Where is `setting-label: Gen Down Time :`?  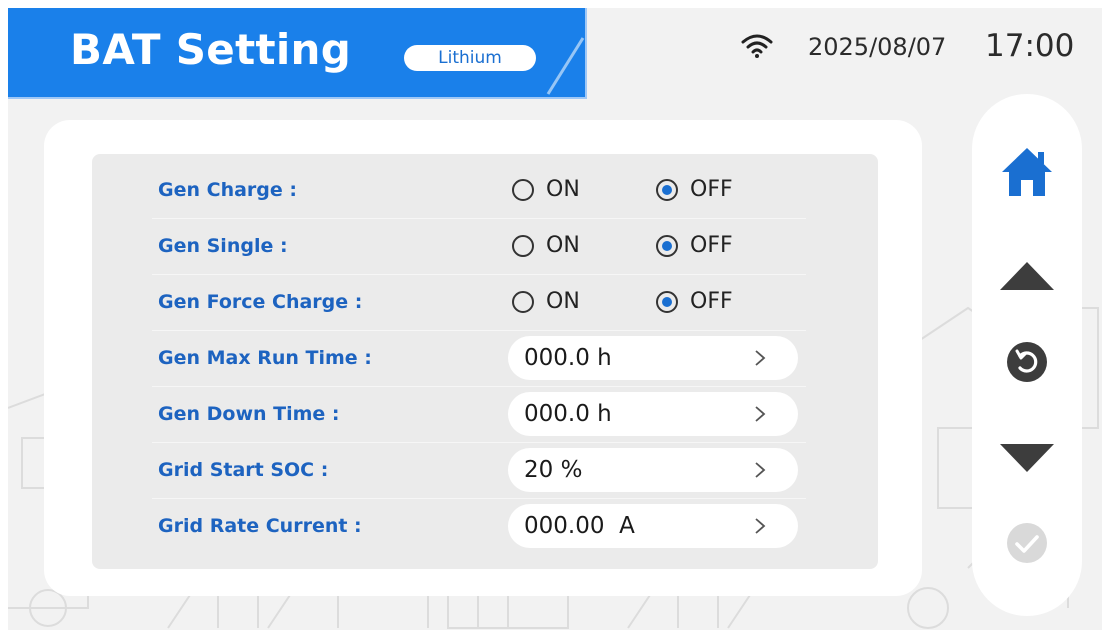 setting-label: Gen Down Time : is located at coordinates (249, 414).